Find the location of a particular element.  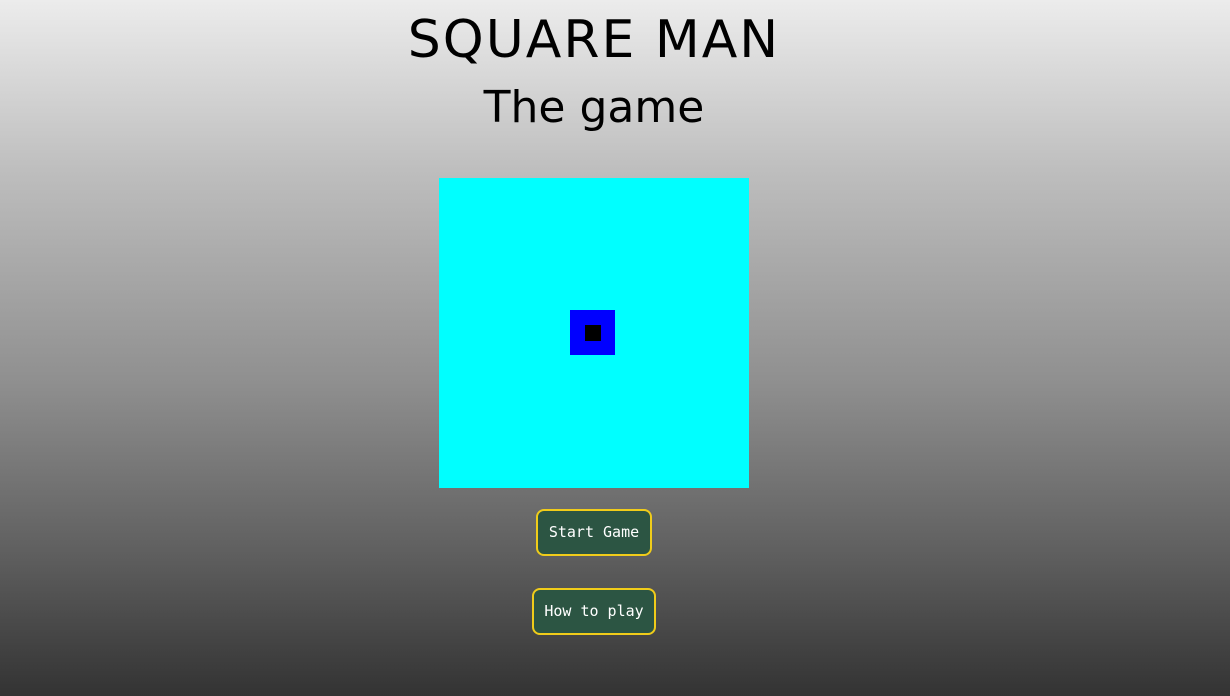

start-game-button: Start Game is located at coordinates (594, 532).